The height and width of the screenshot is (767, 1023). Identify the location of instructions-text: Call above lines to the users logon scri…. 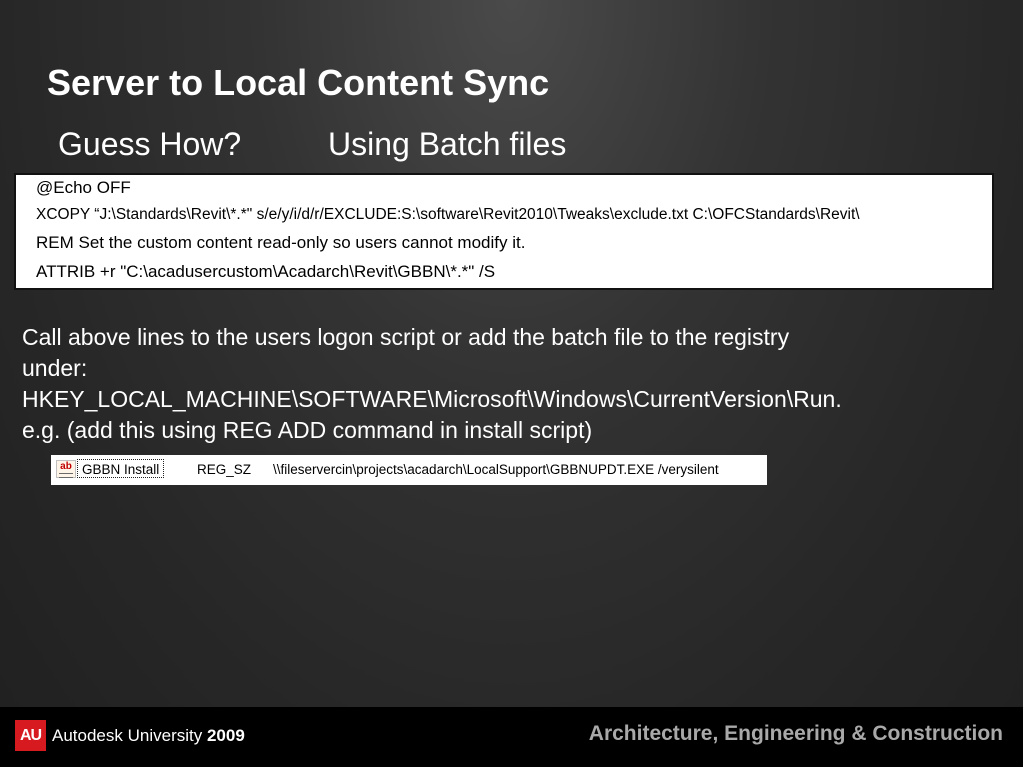
(432, 384).